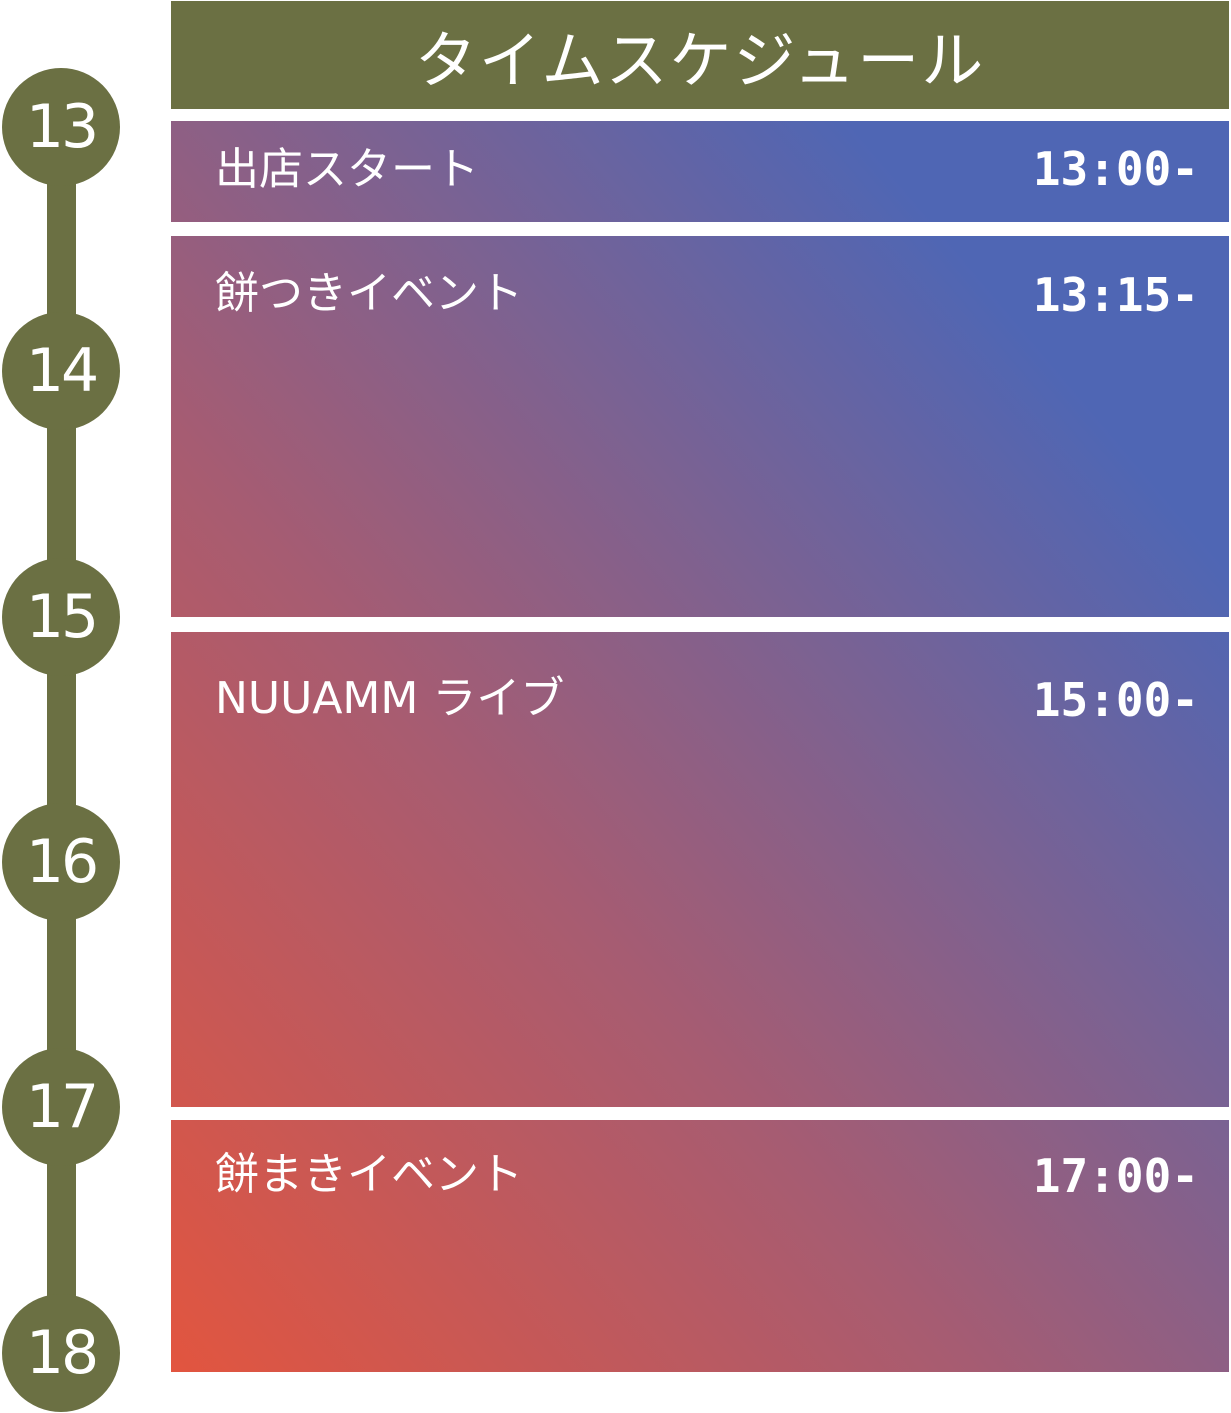 This screenshot has height=1413, width=1231. What do you see at coordinates (61, 862) in the screenshot?
I see `hour-marker-16: 16` at bounding box center [61, 862].